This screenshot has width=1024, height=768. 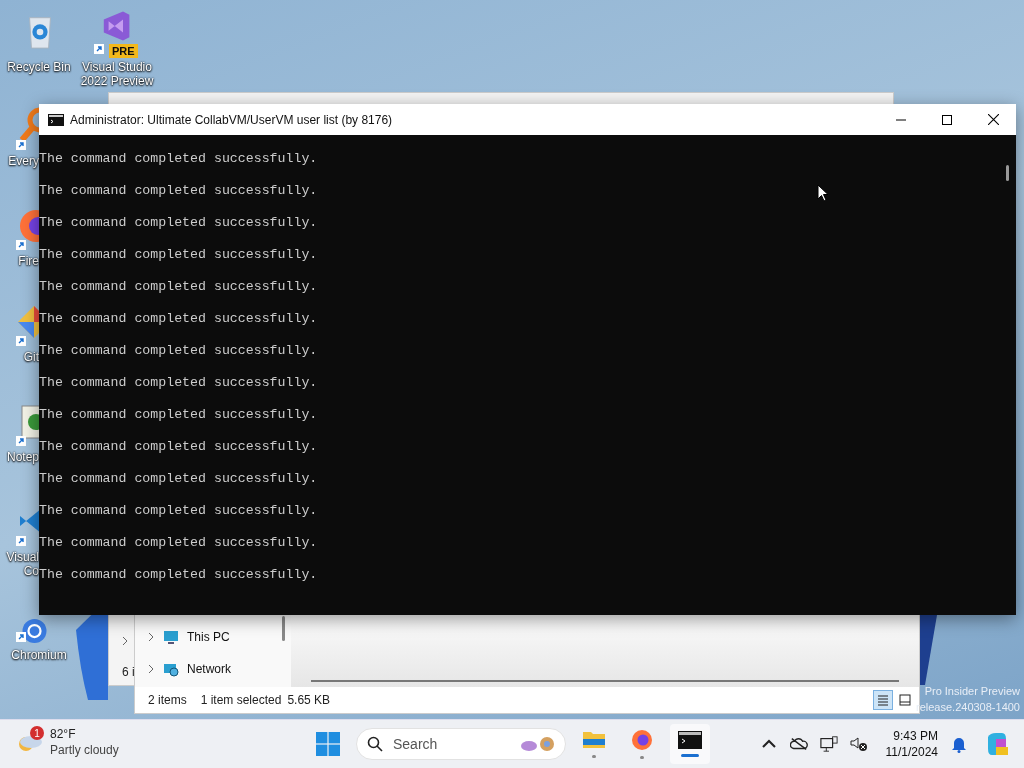 What do you see at coordinates (123, 51) in the screenshot?
I see `preview-badge: PRE` at bounding box center [123, 51].